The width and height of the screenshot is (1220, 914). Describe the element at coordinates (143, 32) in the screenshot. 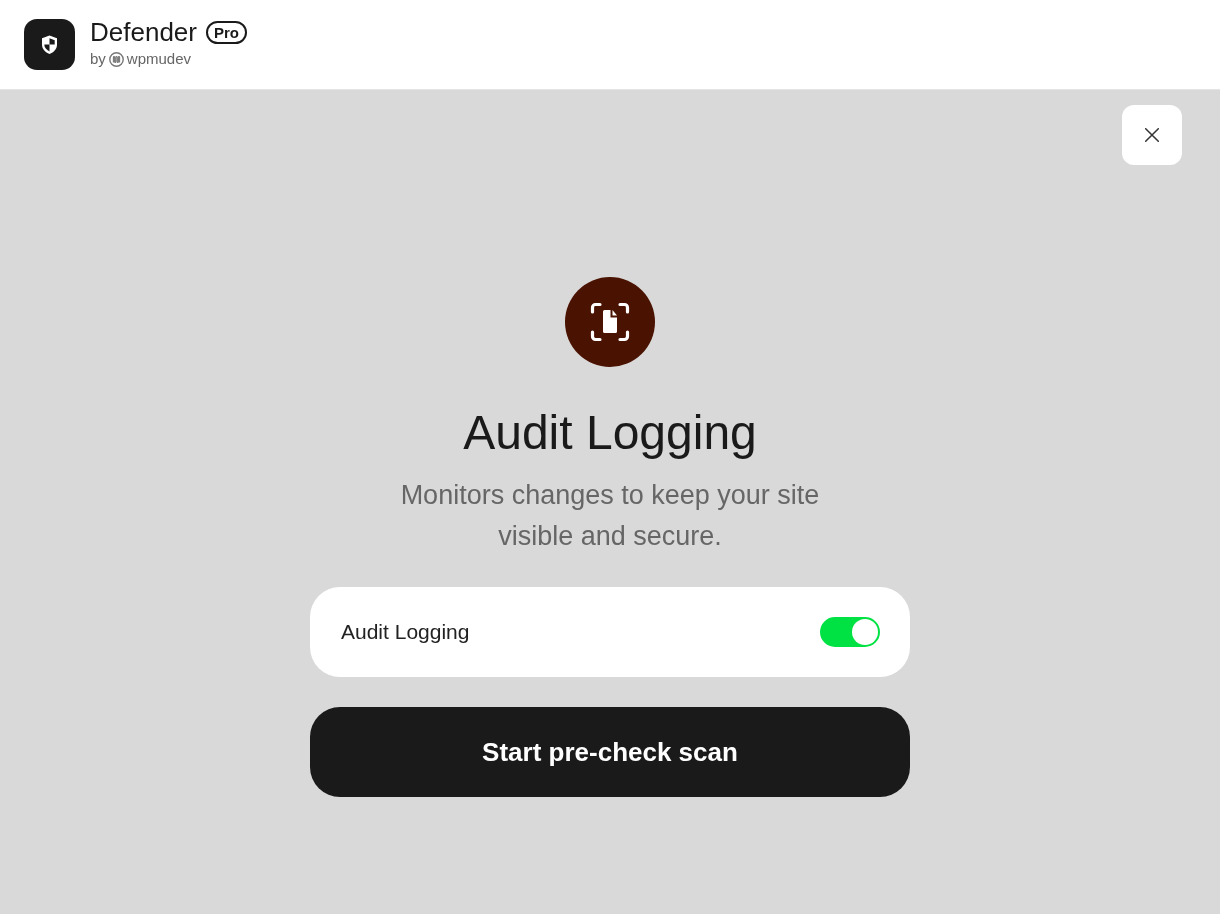

I see `app-title: Defender` at that location.